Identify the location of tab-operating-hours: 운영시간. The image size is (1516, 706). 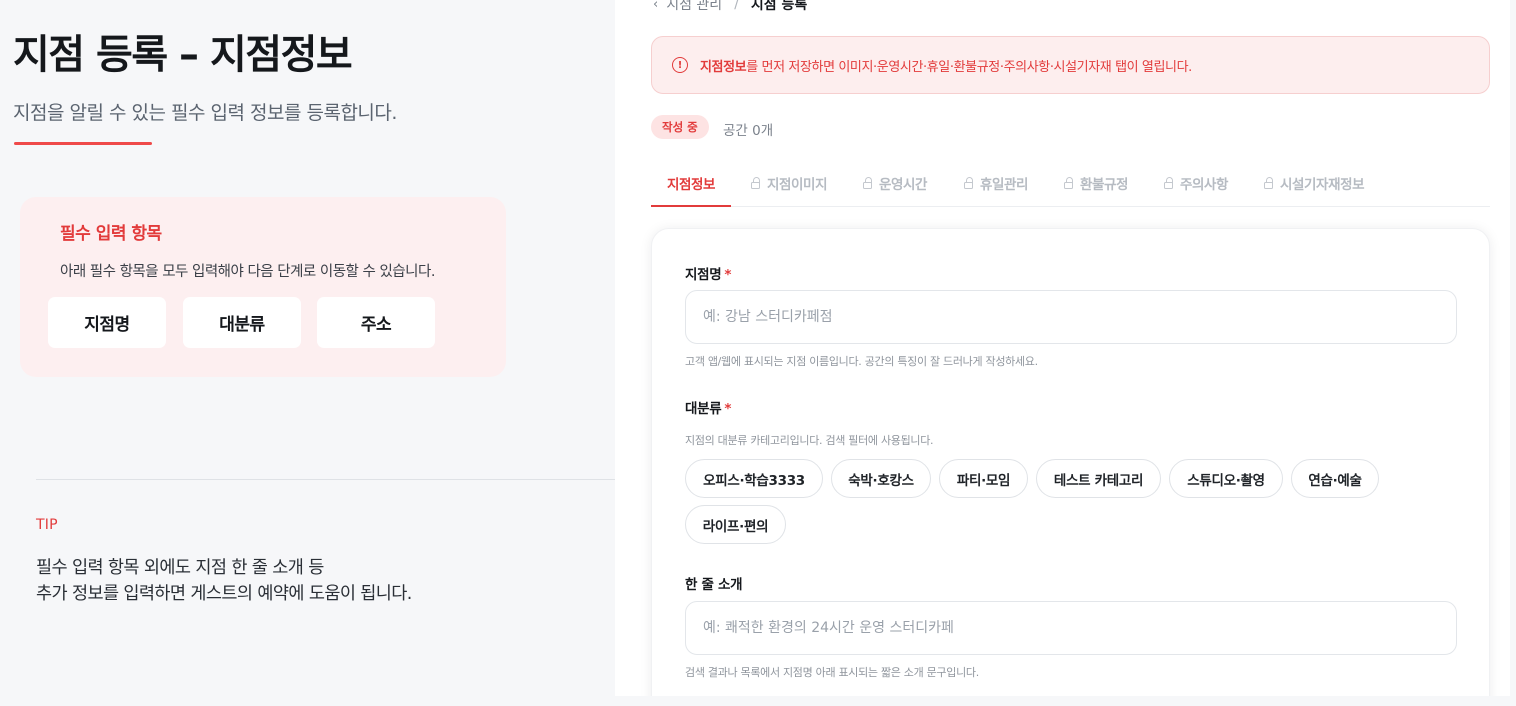
(895, 183).